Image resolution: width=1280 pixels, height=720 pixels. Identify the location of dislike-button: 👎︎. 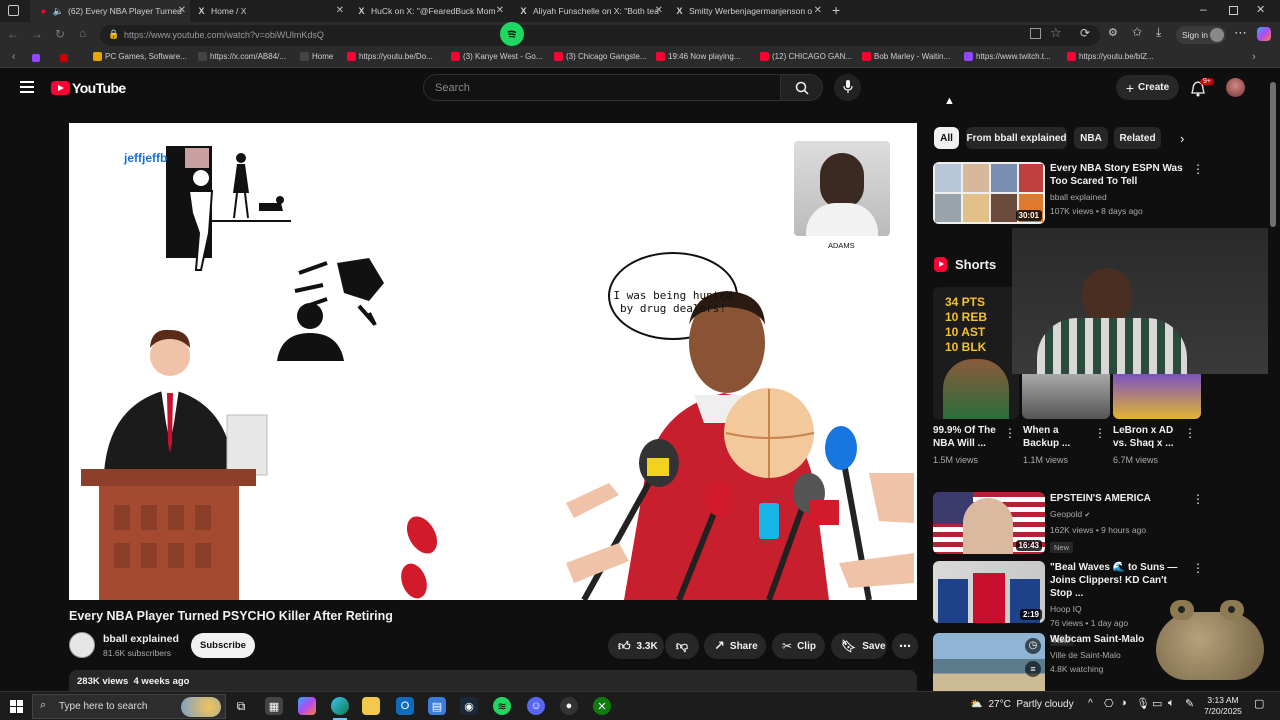
(682, 646).